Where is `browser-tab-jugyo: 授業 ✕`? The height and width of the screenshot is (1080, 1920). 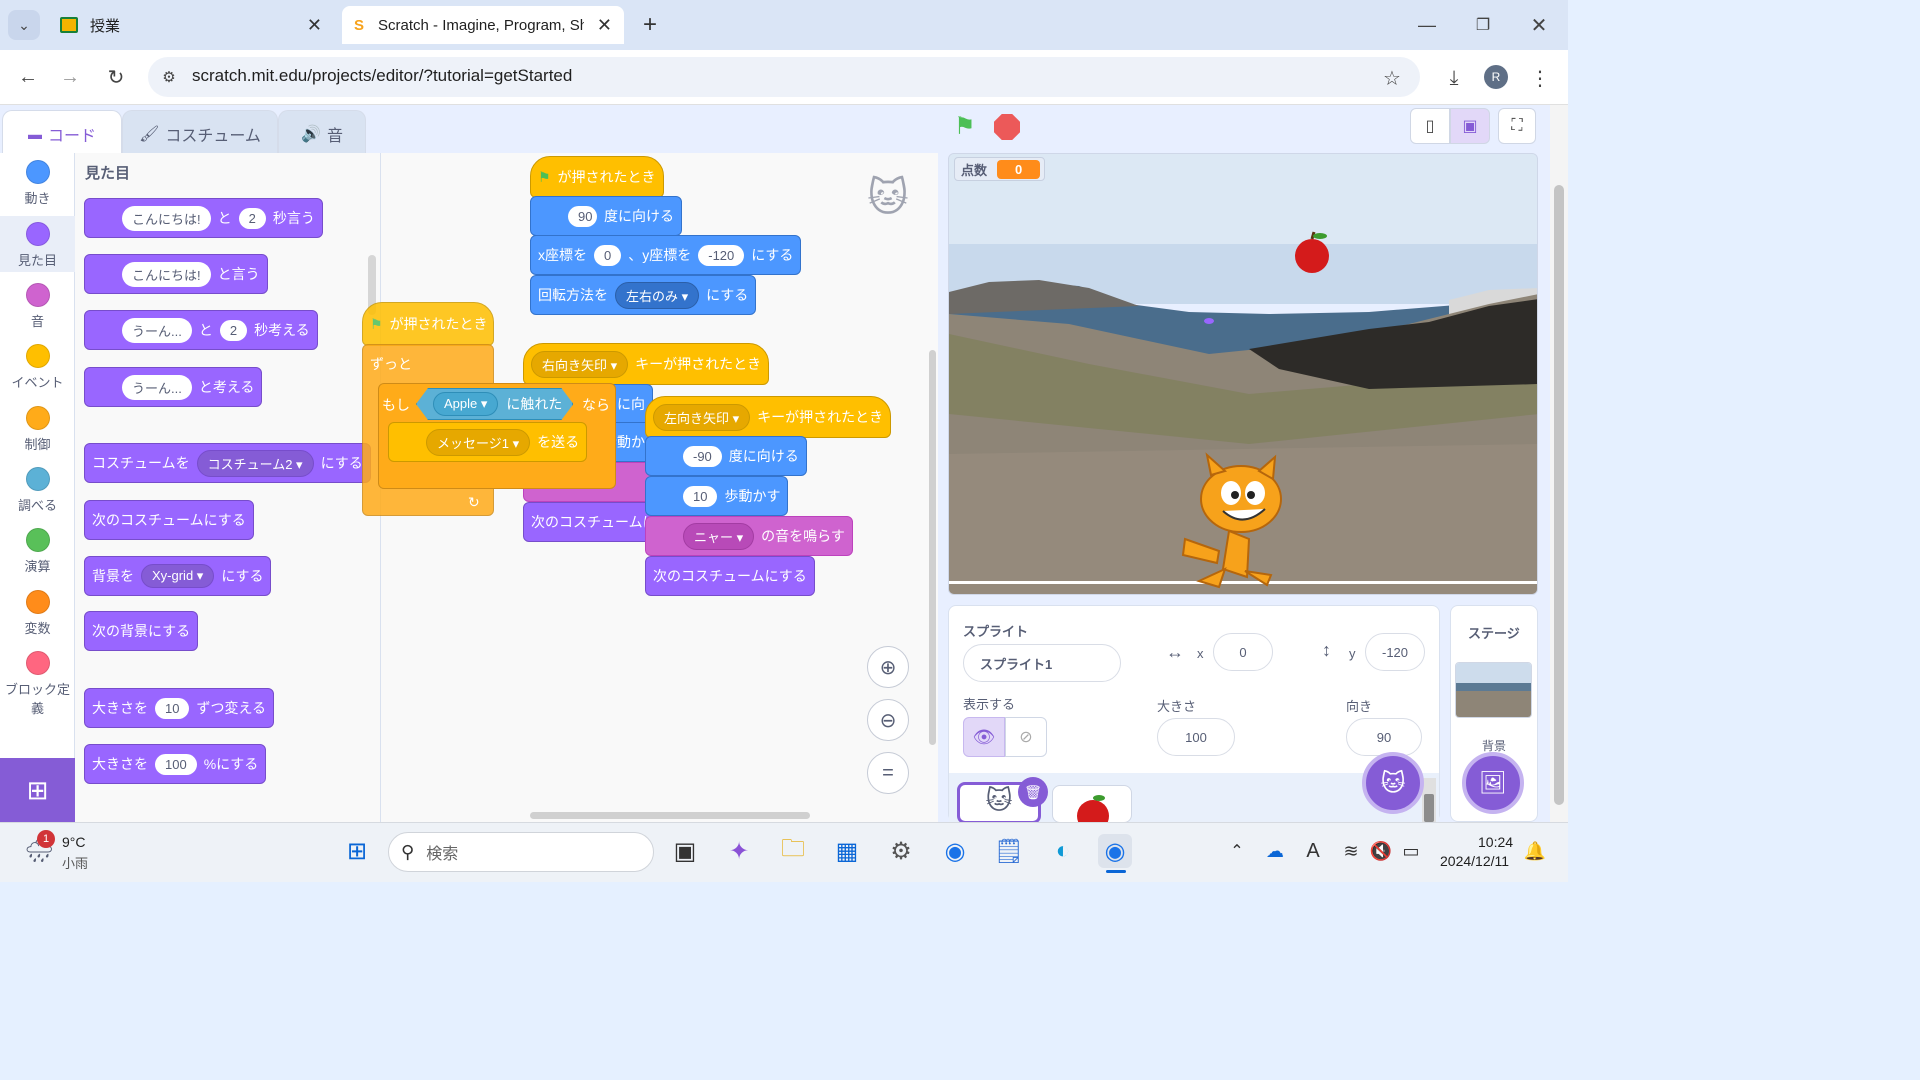 browser-tab-jugyo: 授業 ✕ is located at coordinates (191, 25).